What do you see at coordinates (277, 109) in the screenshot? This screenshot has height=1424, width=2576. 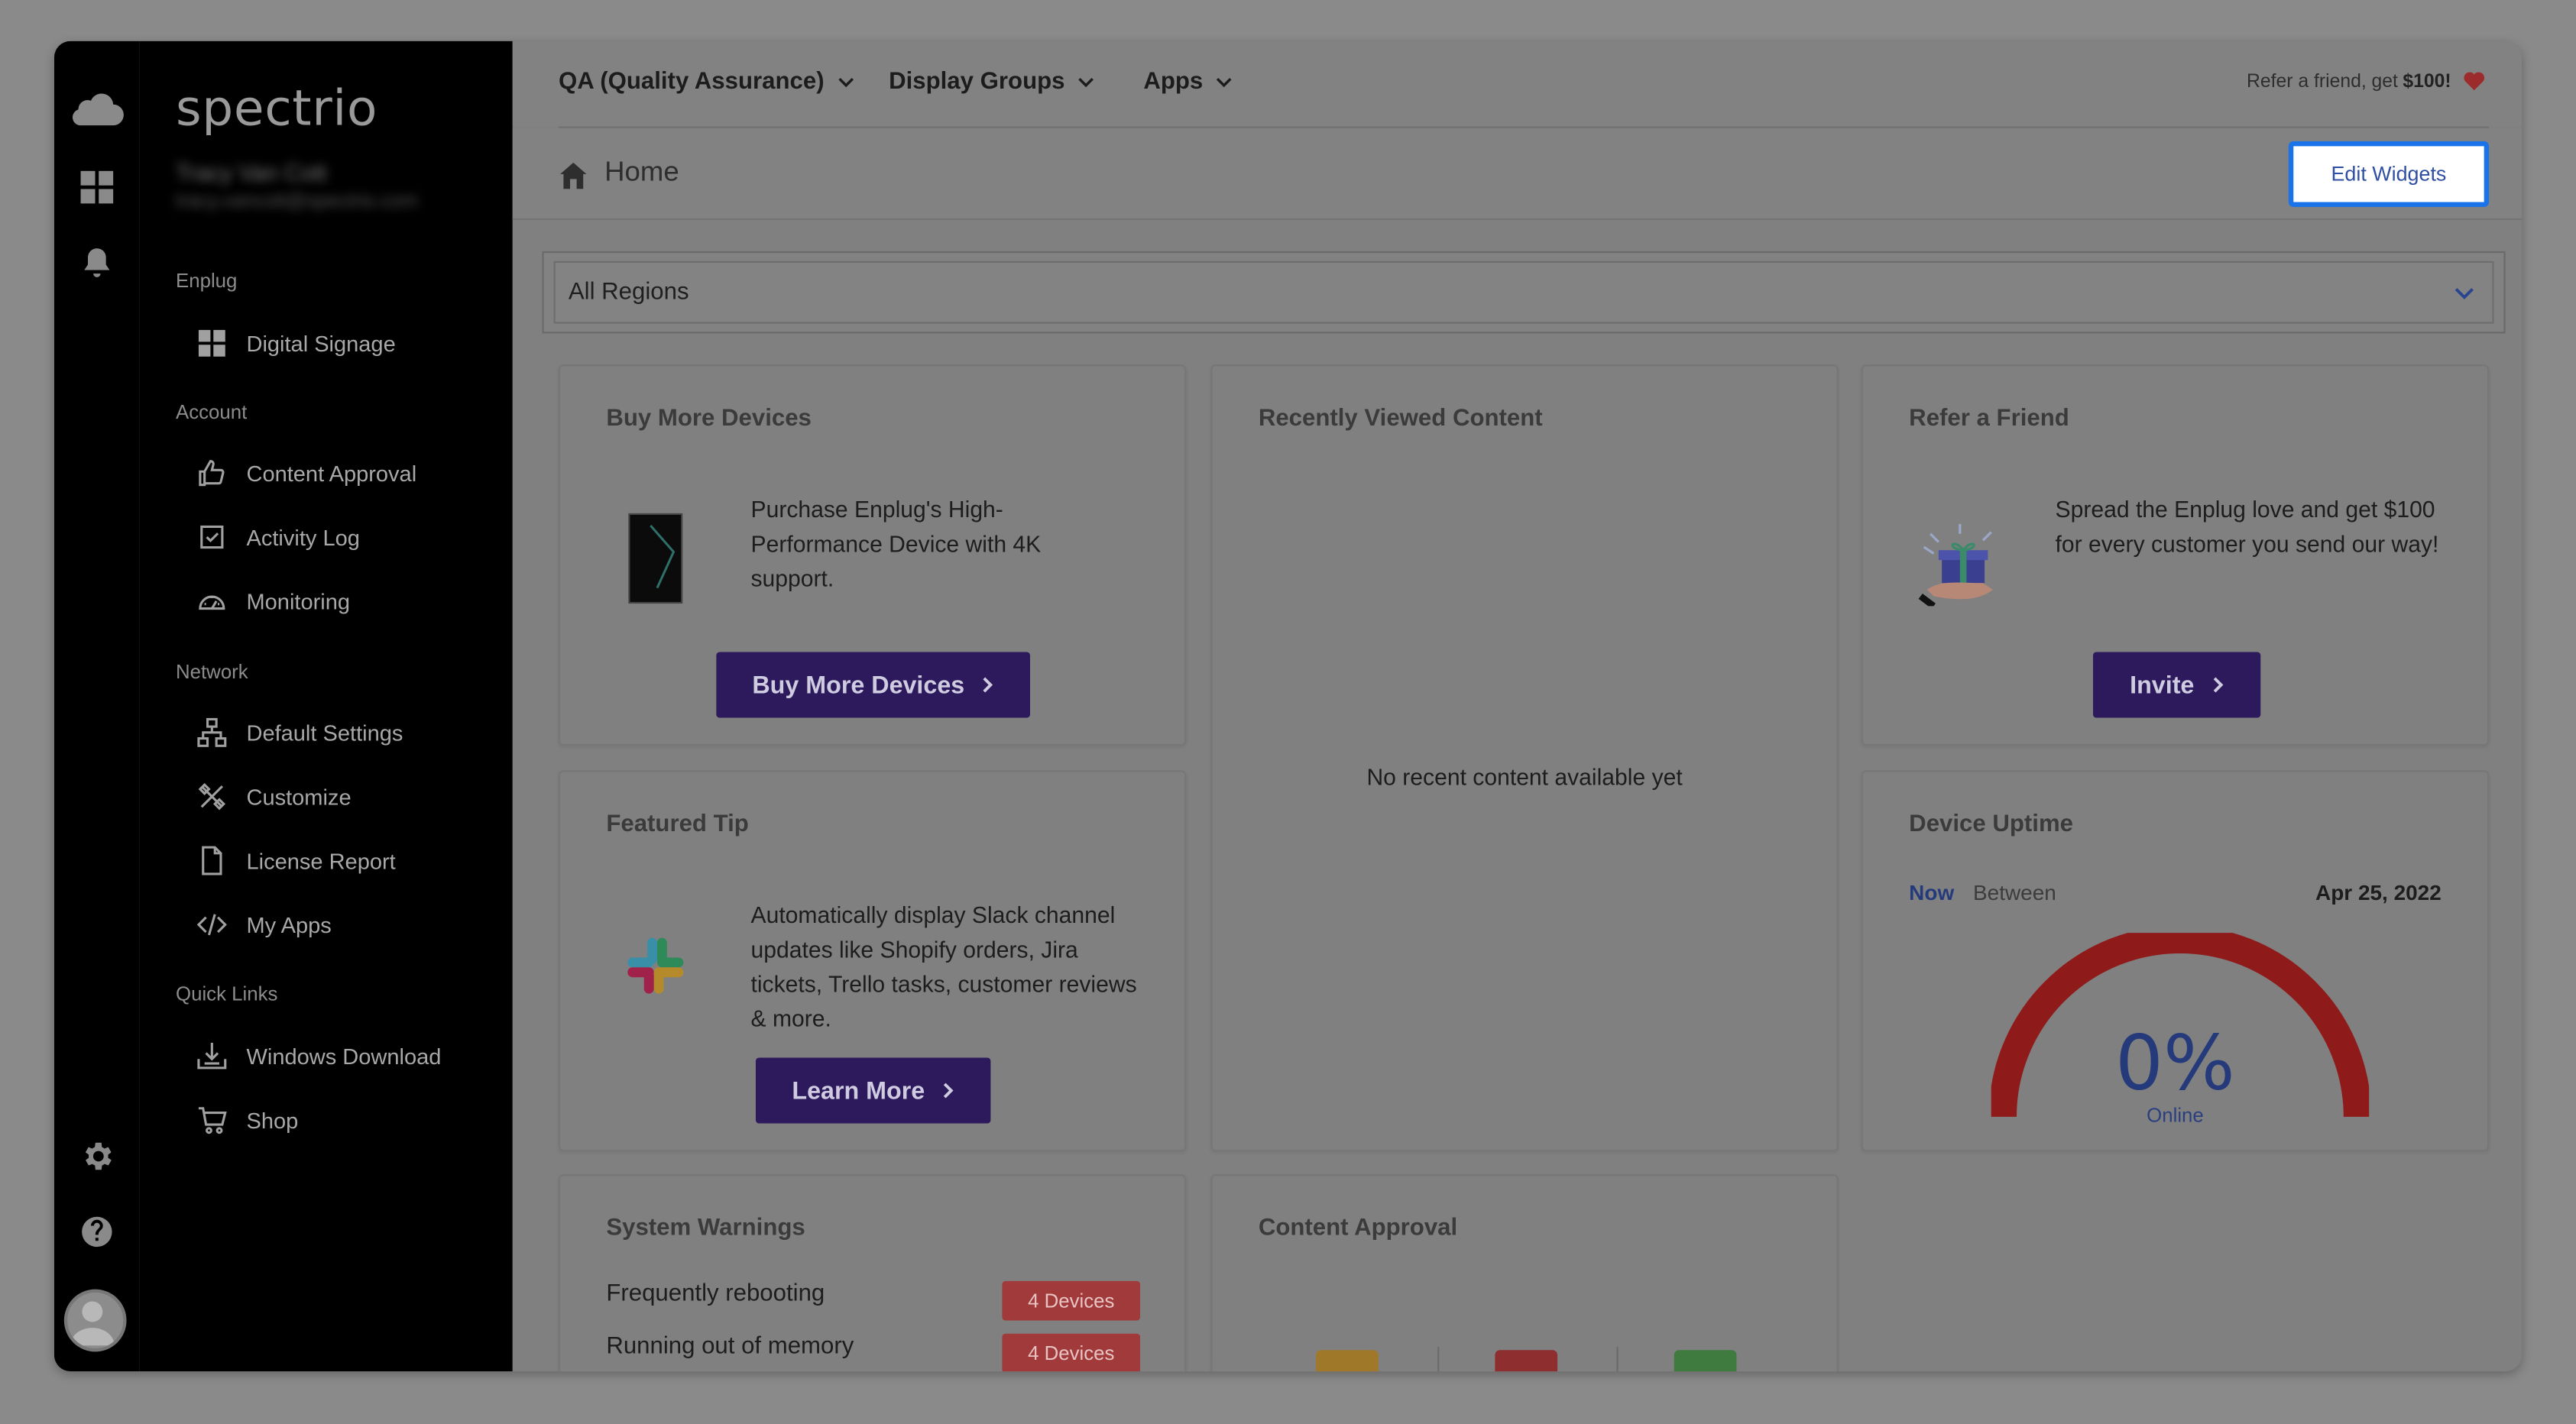 I see `brand-logo: spectrio` at bounding box center [277, 109].